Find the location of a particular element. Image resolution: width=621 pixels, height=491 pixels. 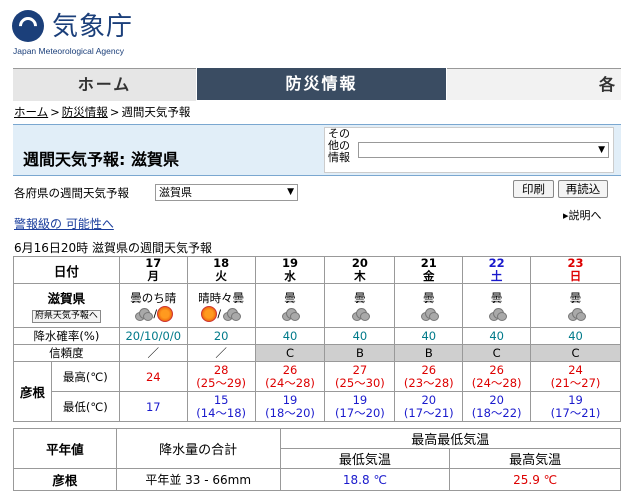

issue-time: 6月16日20時 滋賀県の週間天気予報 is located at coordinates (113, 248).